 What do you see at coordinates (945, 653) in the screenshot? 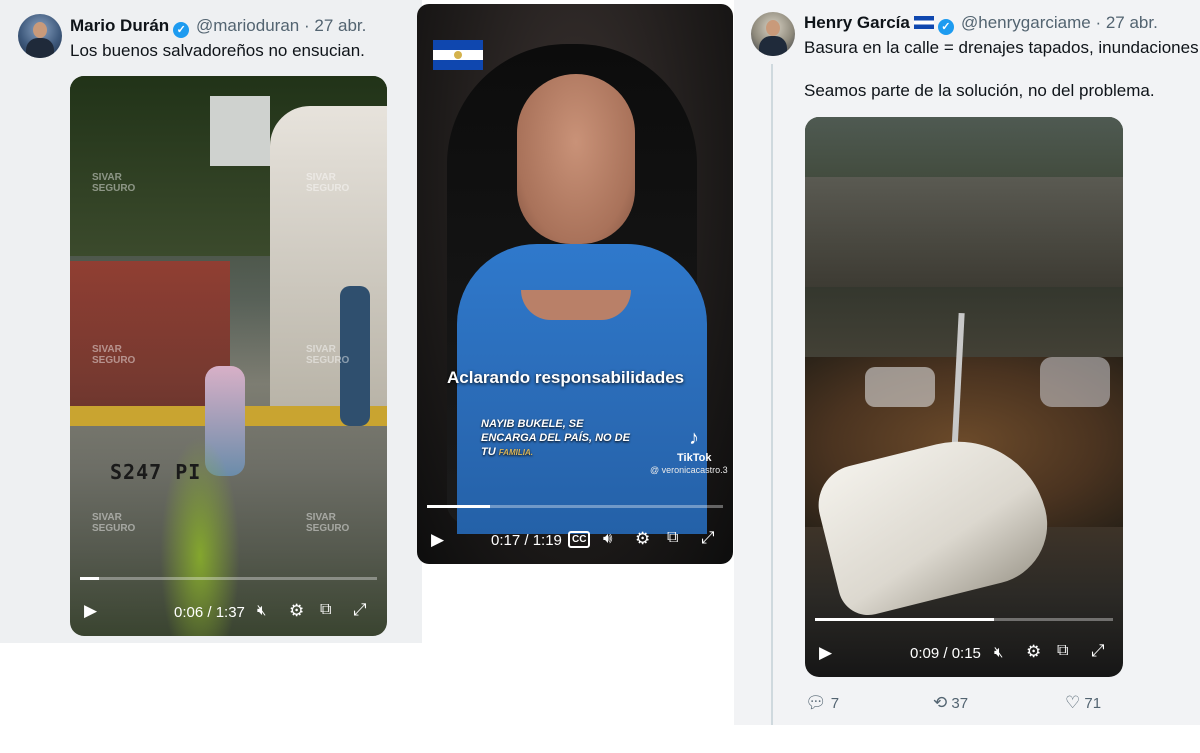
I see `video-time: 0:09 / 0:15` at bounding box center [945, 653].